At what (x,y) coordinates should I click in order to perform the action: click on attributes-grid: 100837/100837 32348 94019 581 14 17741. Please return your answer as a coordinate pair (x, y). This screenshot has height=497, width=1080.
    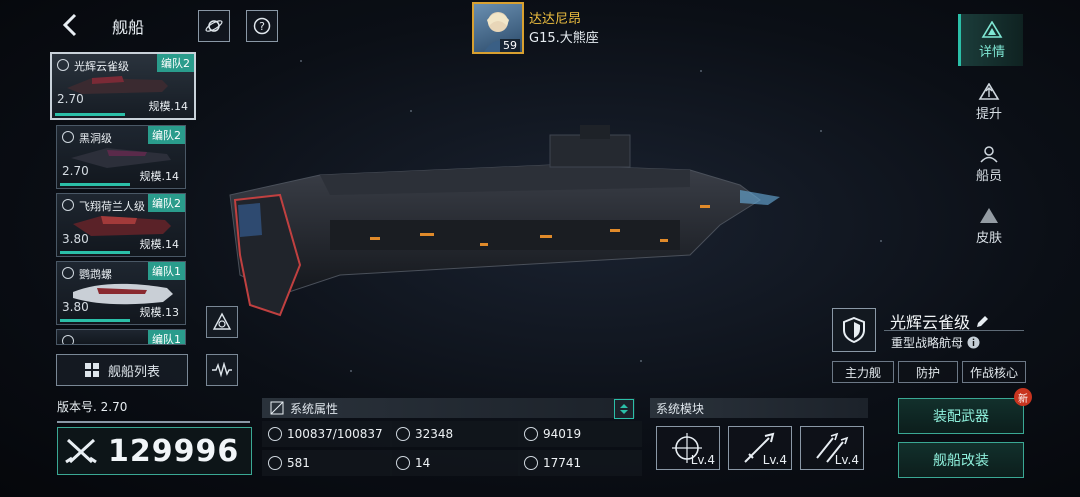
    Looking at the image, I should click on (452, 449).